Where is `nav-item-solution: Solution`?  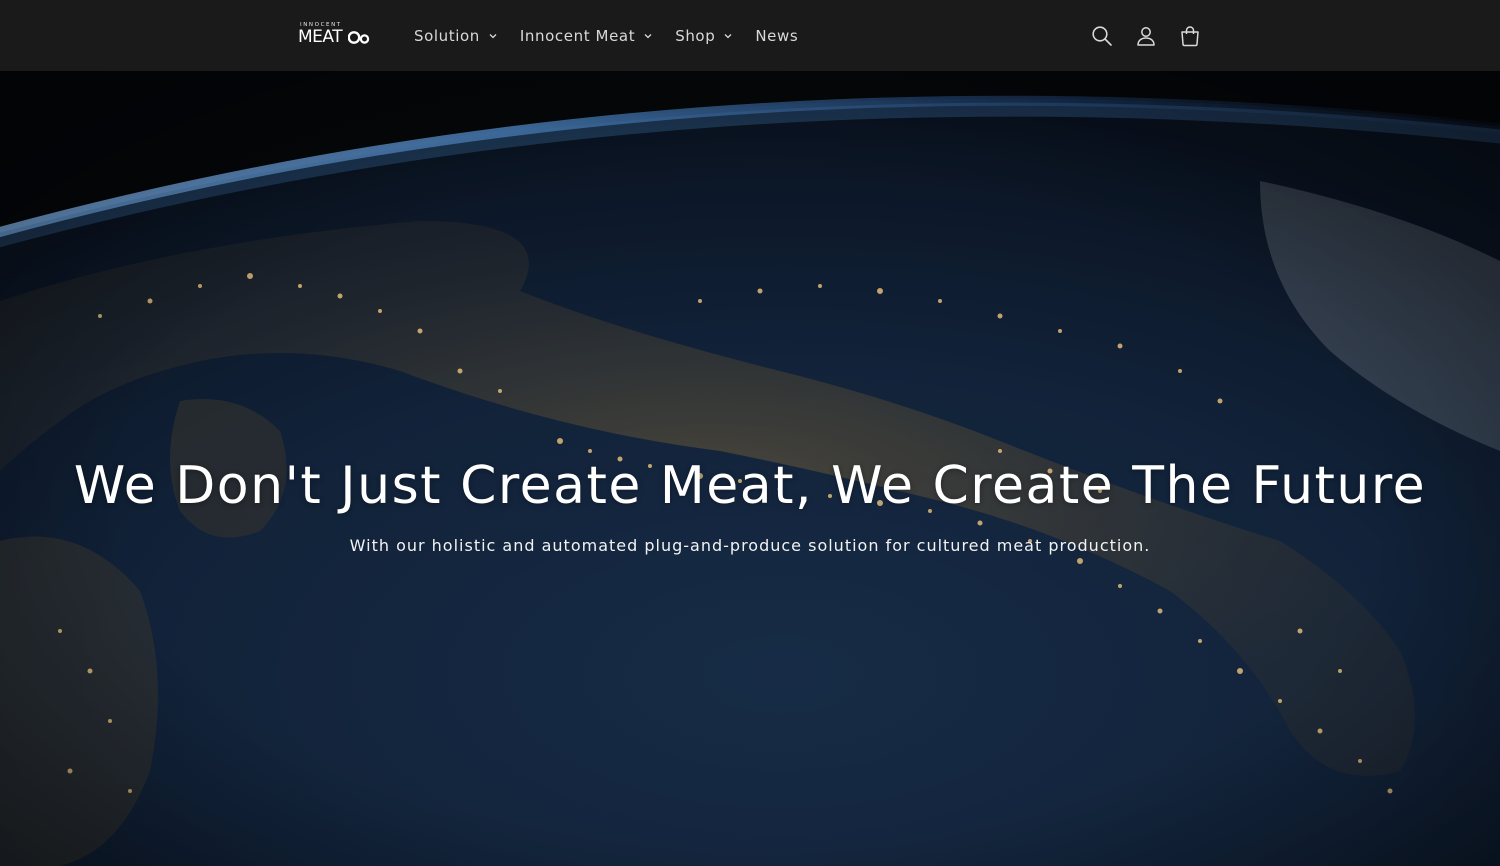
nav-item-solution: Solution is located at coordinates (456, 36).